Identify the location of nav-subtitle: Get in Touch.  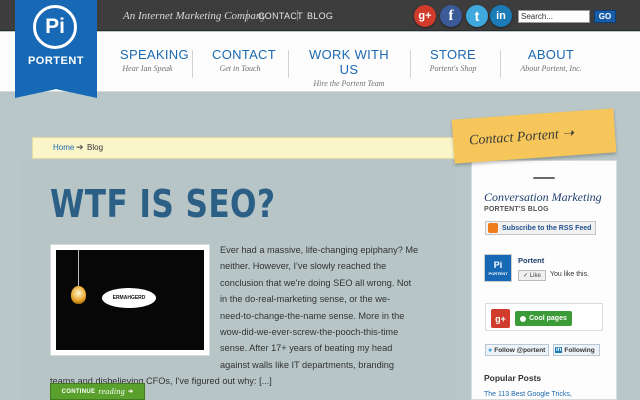
(240, 68).